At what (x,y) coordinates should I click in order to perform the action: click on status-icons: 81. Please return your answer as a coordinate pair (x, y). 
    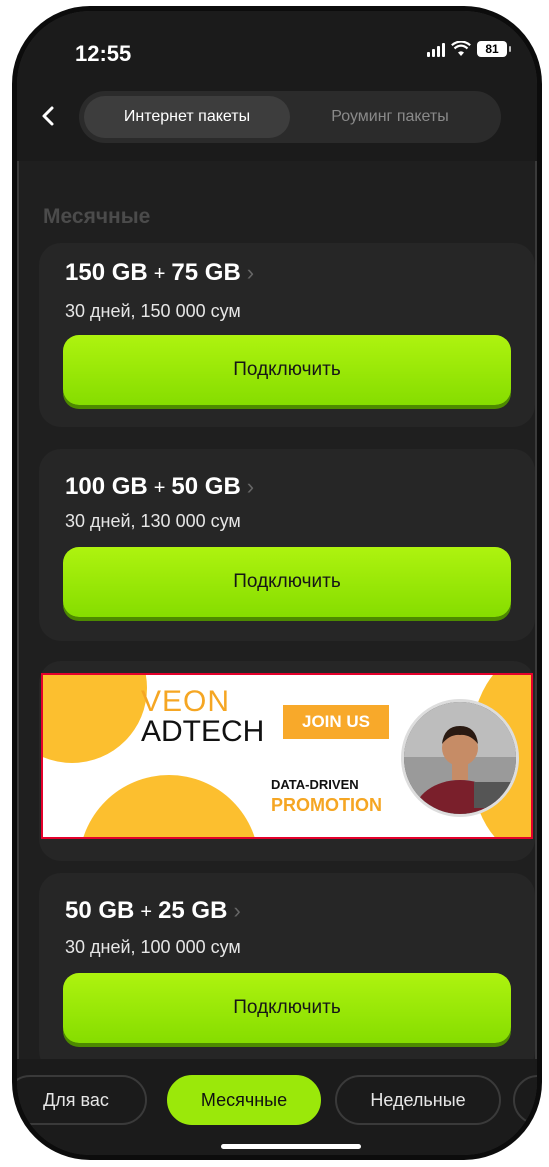
    Looking at the image, I should click on (469, 49).